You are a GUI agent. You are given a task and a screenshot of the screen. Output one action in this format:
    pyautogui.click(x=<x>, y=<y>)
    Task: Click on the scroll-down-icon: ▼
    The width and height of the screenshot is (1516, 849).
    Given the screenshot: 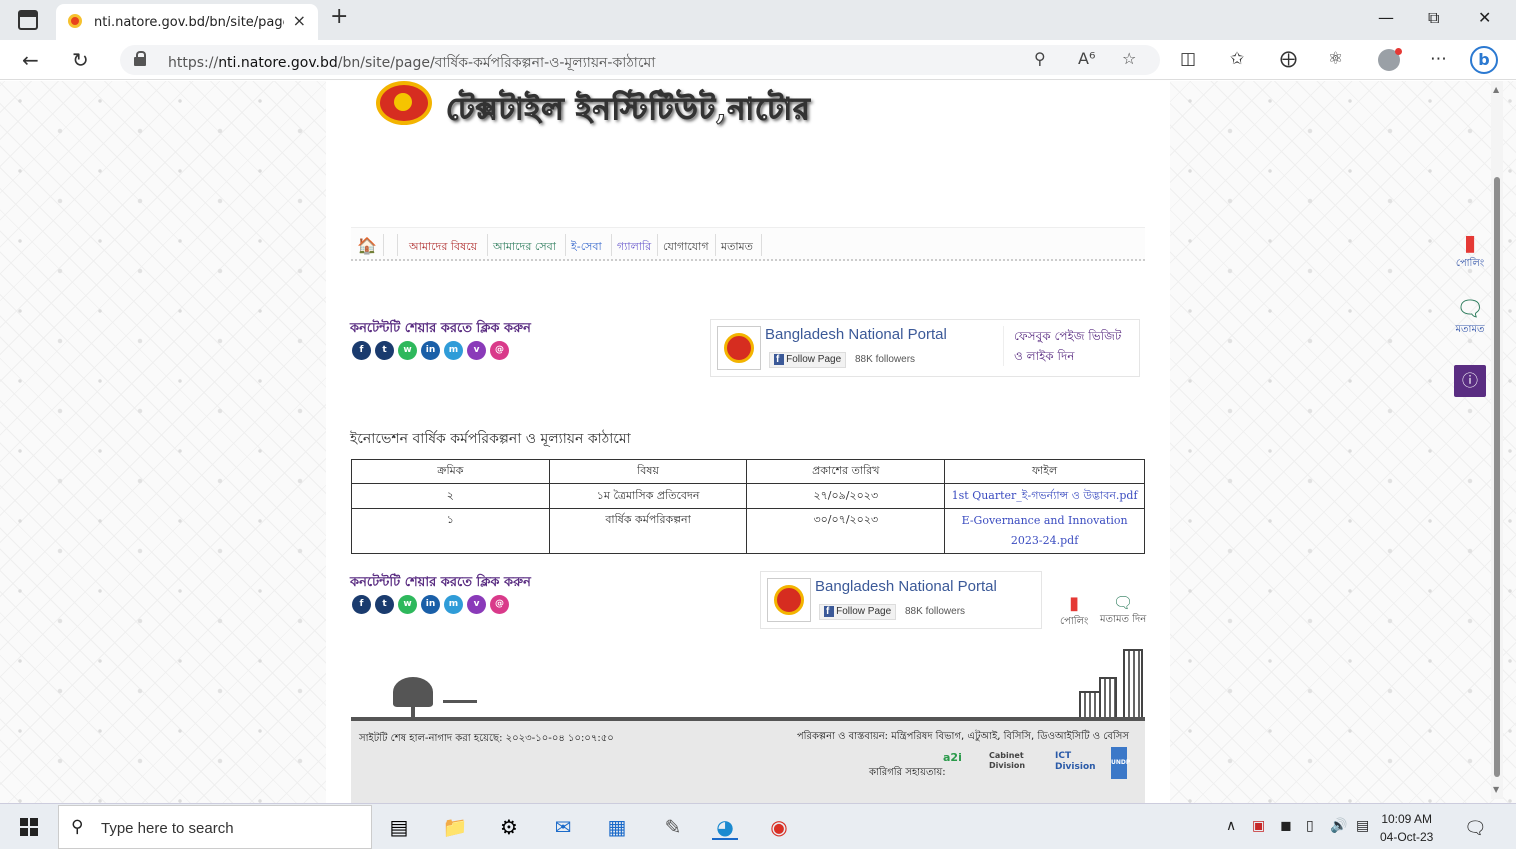 What is the action you would take?
    pyautogui.click(x=1496, y=789)
    